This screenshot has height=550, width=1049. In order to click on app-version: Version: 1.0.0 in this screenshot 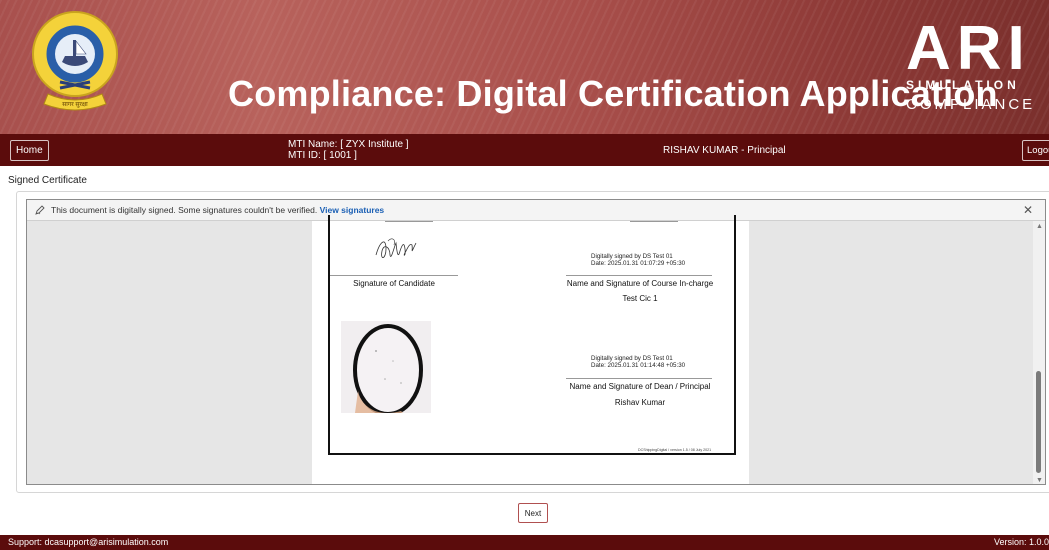, I will do `click(1021, 542)`.